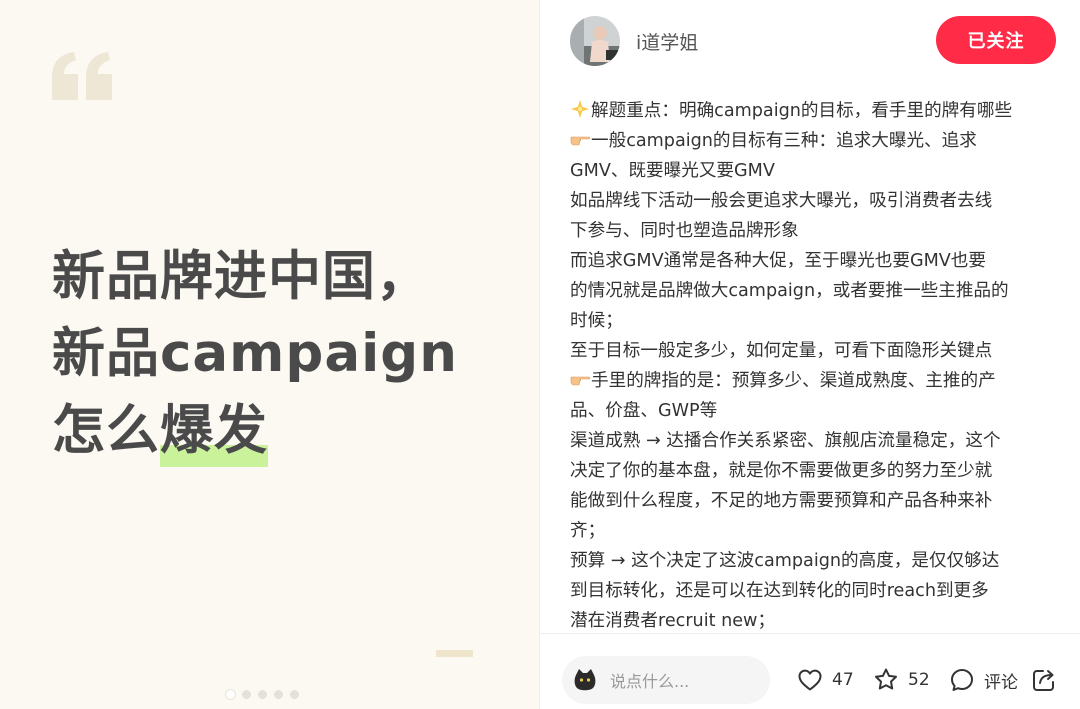 This screenshot has height=709, width=1080. What do you see at coordinates (983, 680) in the screenshot?
I see `comment-button: 评论` at bounding box center [983, 680].